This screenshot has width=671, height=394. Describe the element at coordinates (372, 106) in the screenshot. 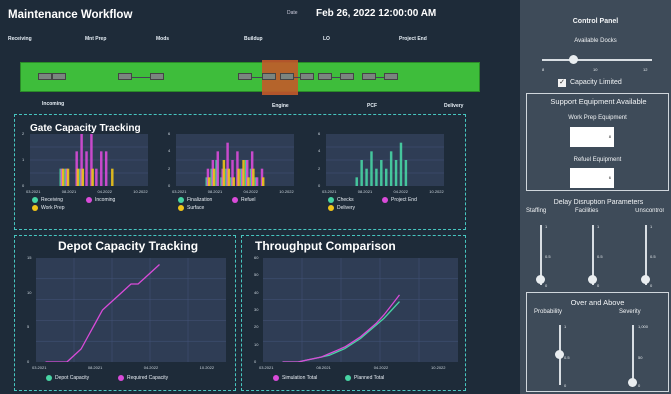

I see `stage-pcf: PCF` at that location.